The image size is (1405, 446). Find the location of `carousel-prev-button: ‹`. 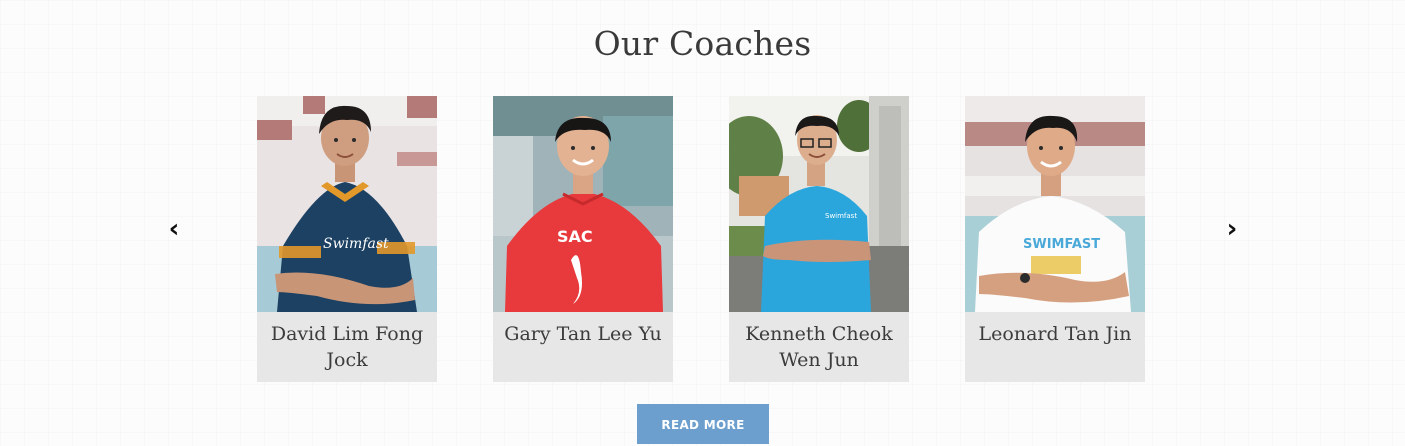

carousel-prev-button: ‹ is located at coordinates (174, 229).